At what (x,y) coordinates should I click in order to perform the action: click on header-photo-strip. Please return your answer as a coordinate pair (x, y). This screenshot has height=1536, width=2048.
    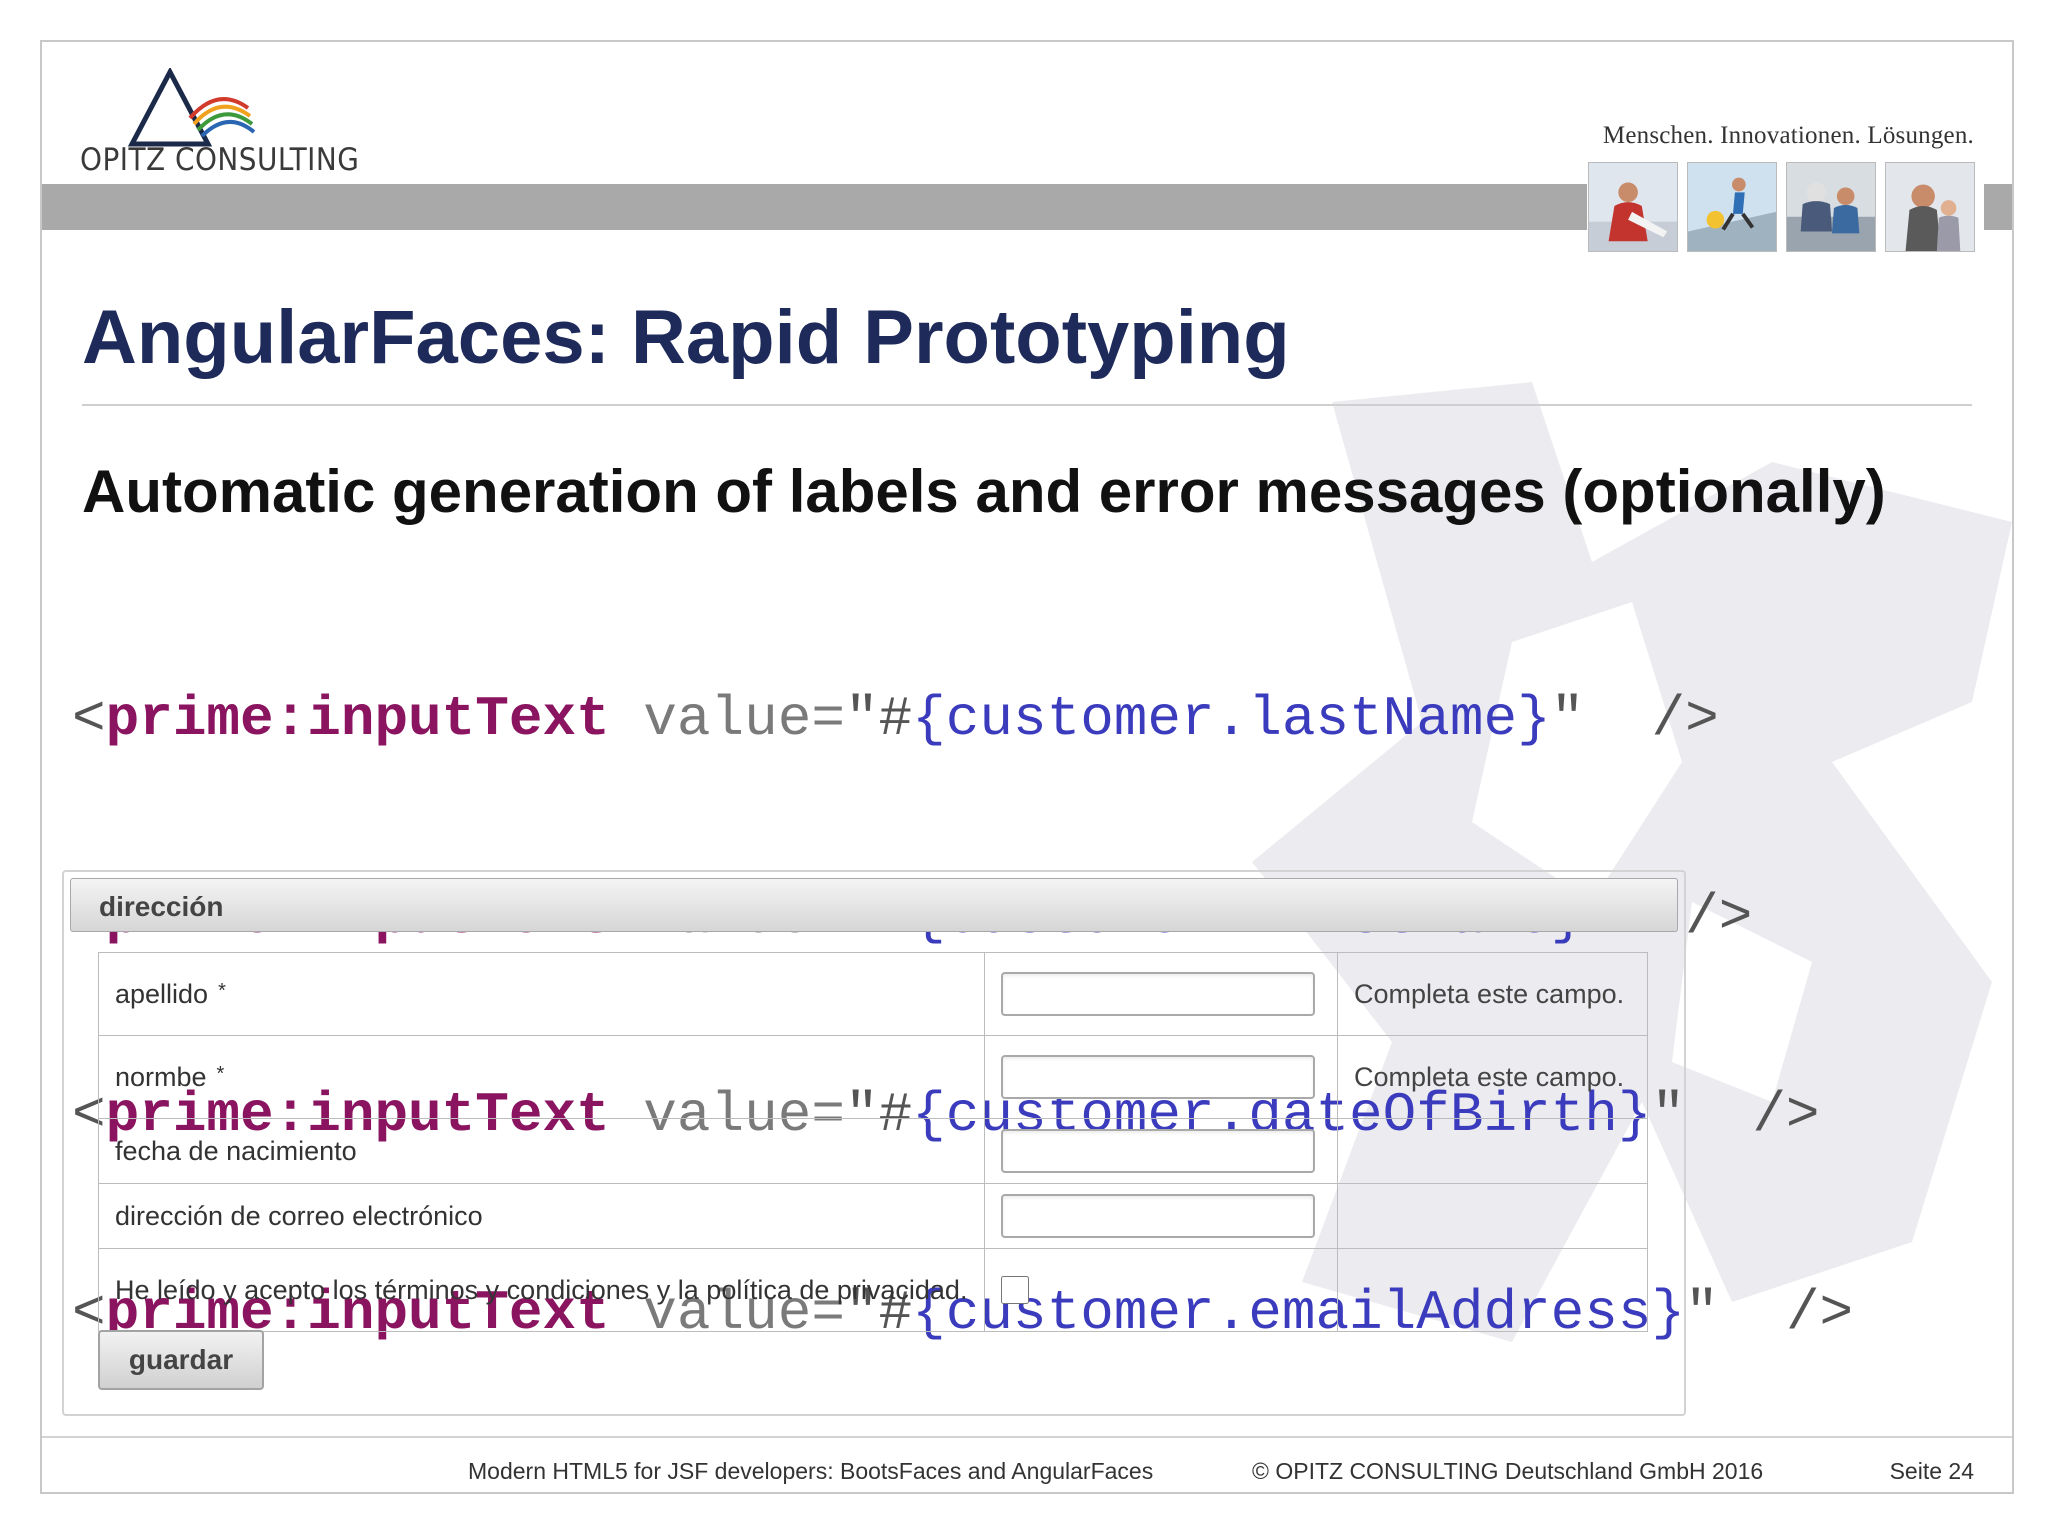
    Looking at the image, I should click on (1781, 207).